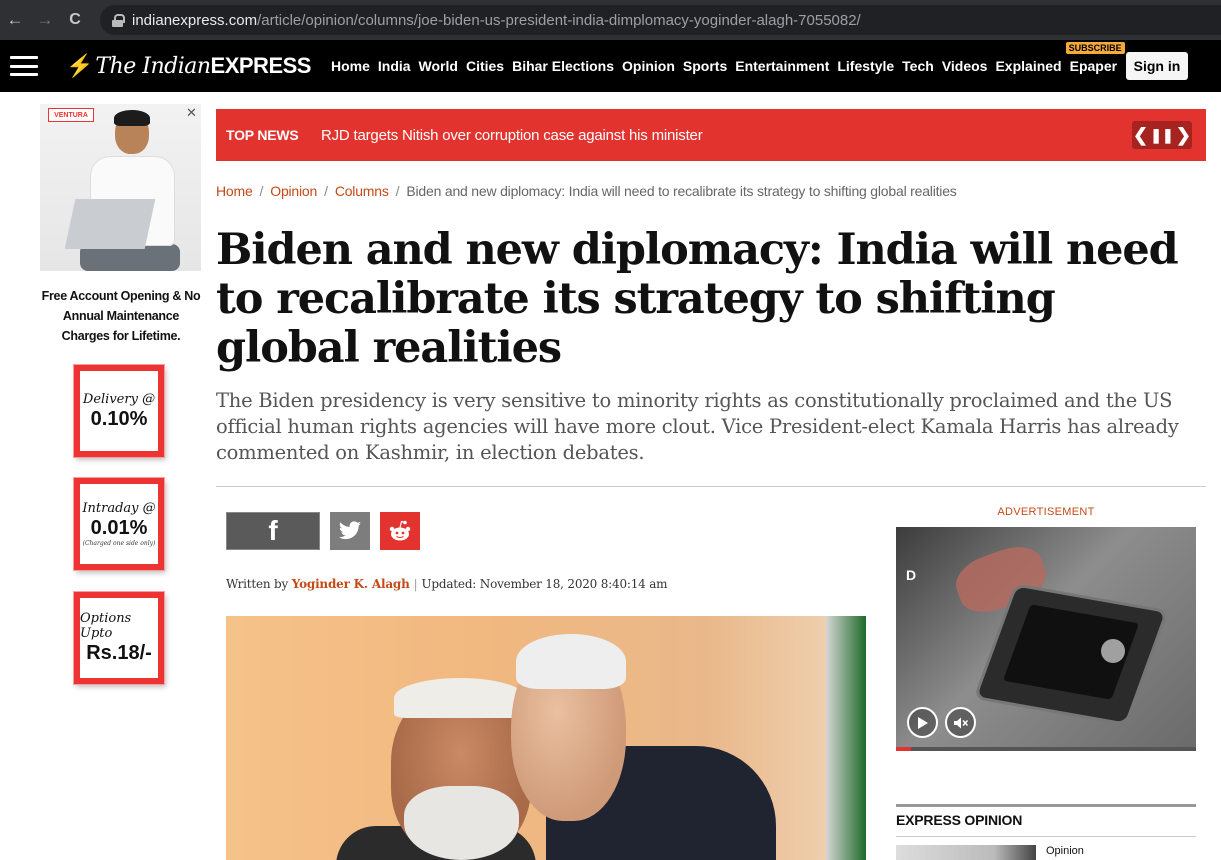 This screenshot has width=1221, height=860. I want to click on section-rule, so click(1046, 805).